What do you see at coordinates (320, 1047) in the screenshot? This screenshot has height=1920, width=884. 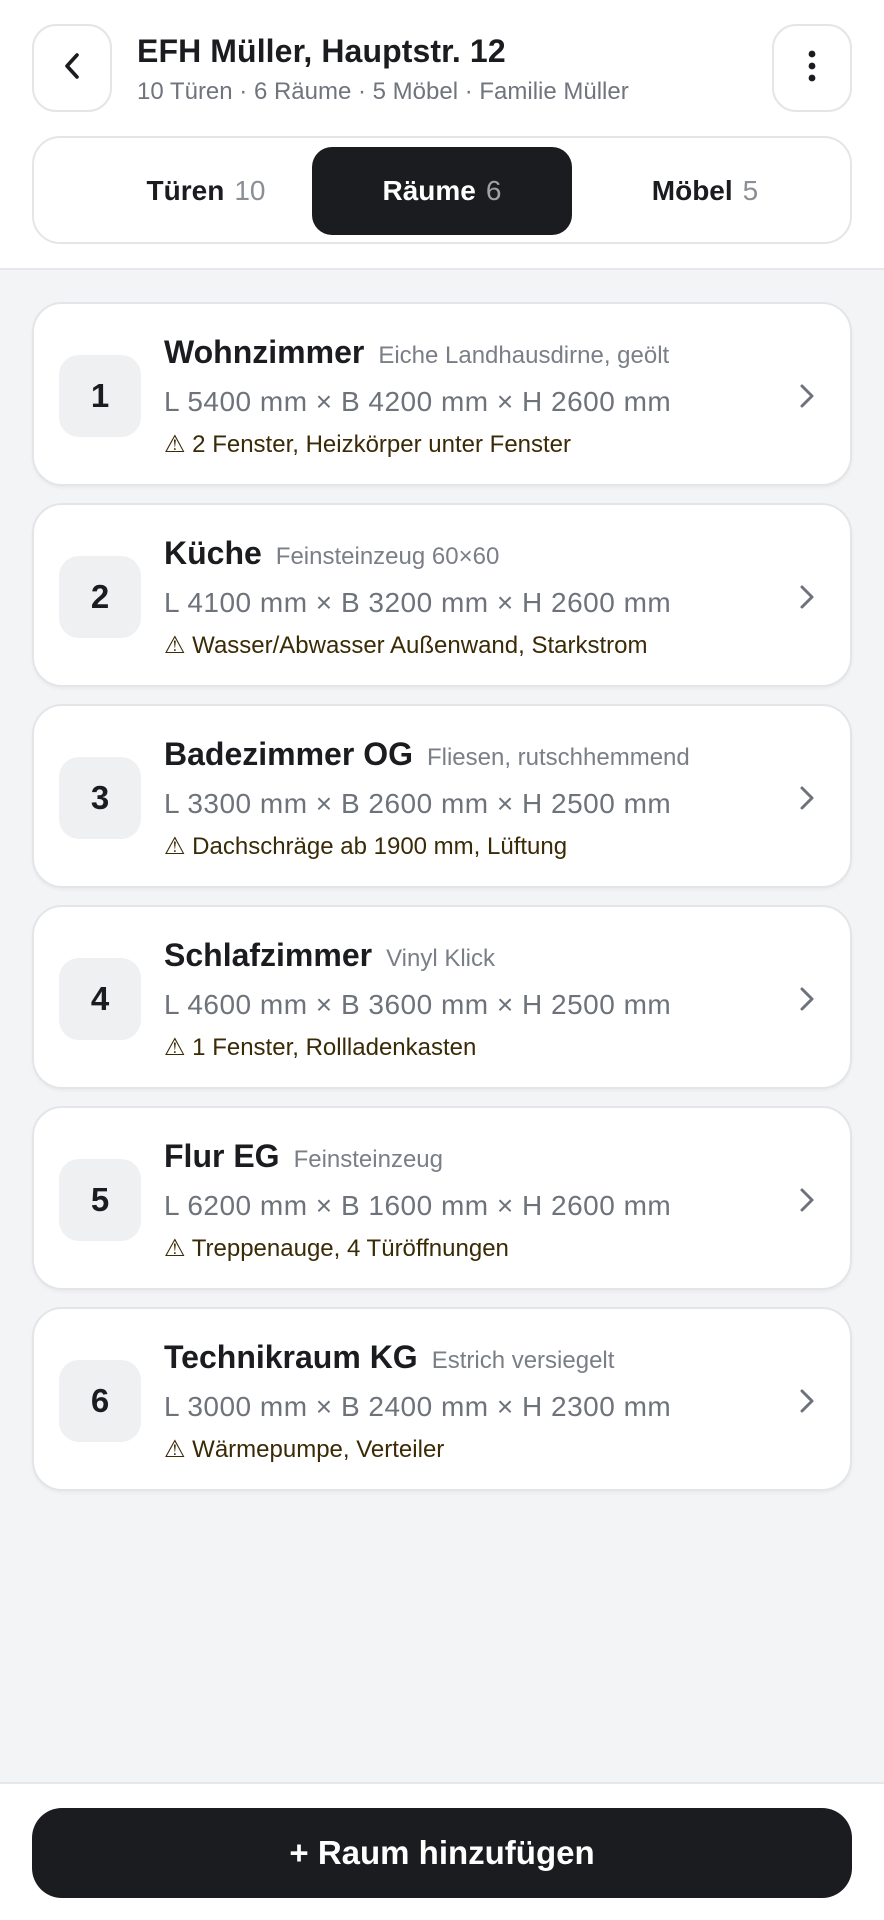 I see `room-warning-note: ⚠ 1 Fenster, Rollladenkasten` at bounding box center [320, 1047].